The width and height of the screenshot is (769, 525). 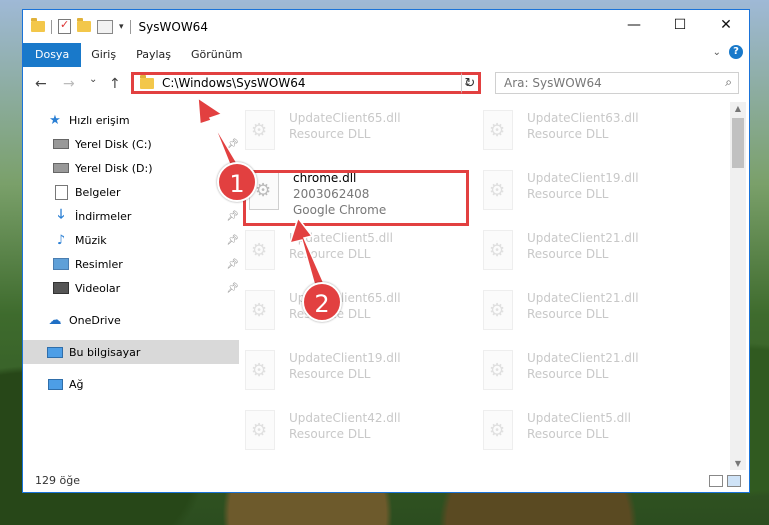 I want to click on tab-paylas: Paylaş, so click(x=153, y=55).